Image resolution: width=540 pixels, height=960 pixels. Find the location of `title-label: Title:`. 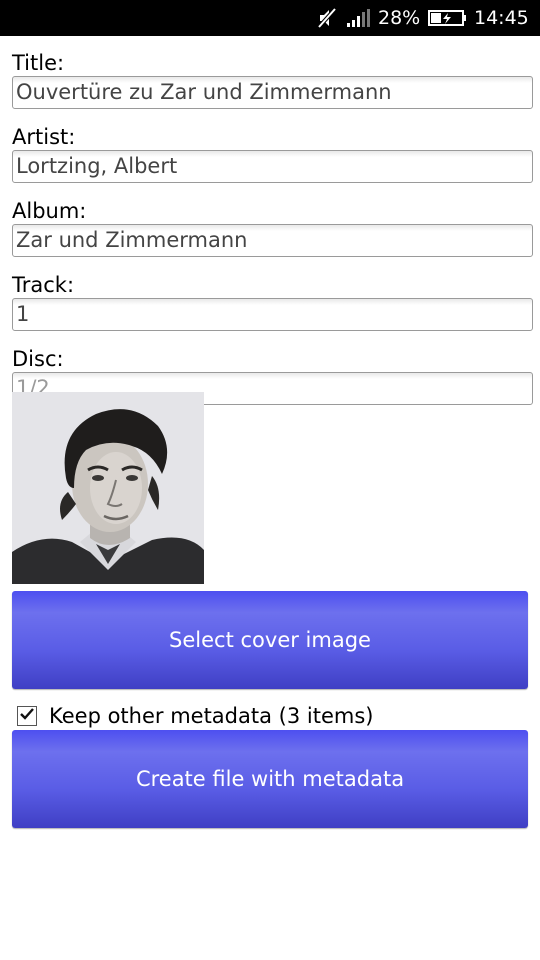

title-label: Title: is located at coordinates (38, 63).